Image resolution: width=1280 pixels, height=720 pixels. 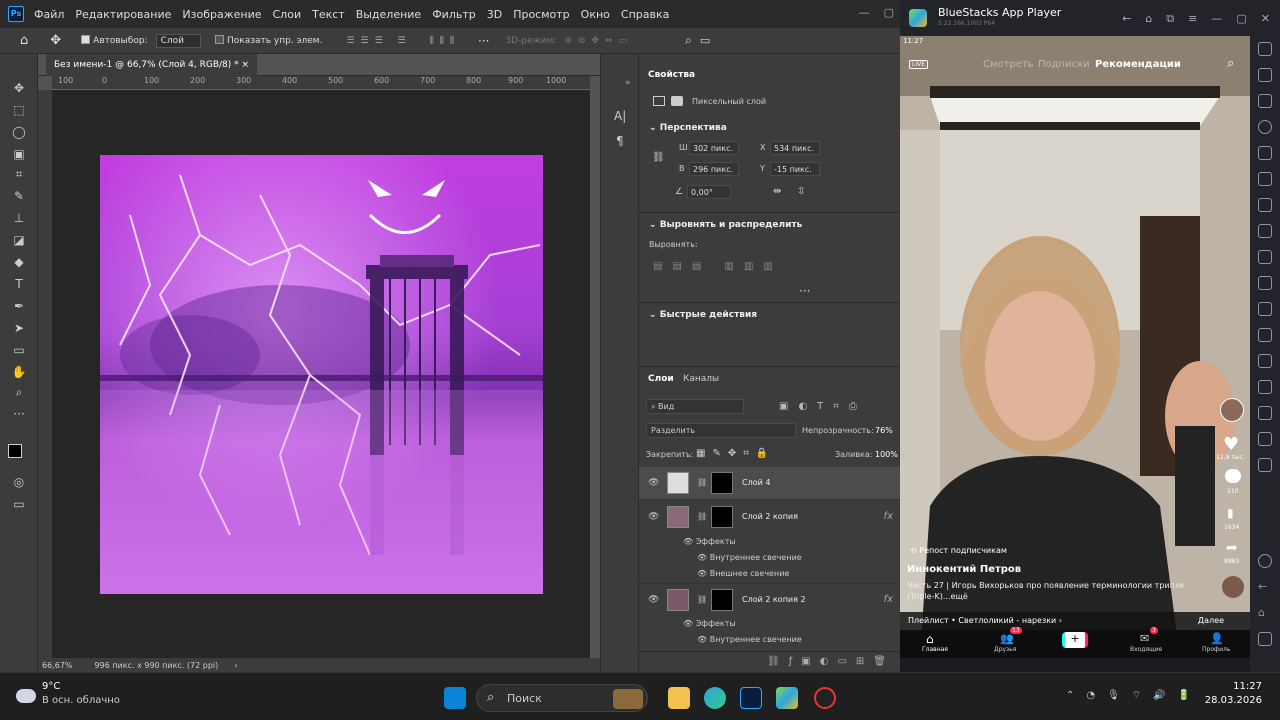 What do you see at coordinates (455, 698) in the screenshot?
I see `windows-start-icon` at bounding box center [455, 698].